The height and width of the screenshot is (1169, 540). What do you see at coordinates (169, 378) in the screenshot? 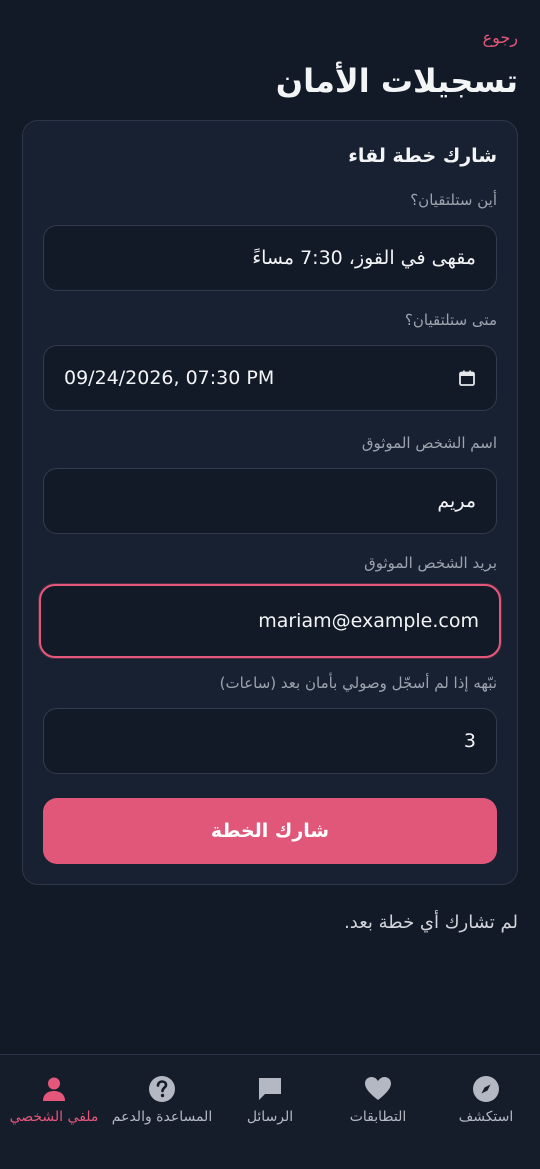
I see `when-value: 09/24/2026, 07:30 PM` at bounding box center [169, 378].